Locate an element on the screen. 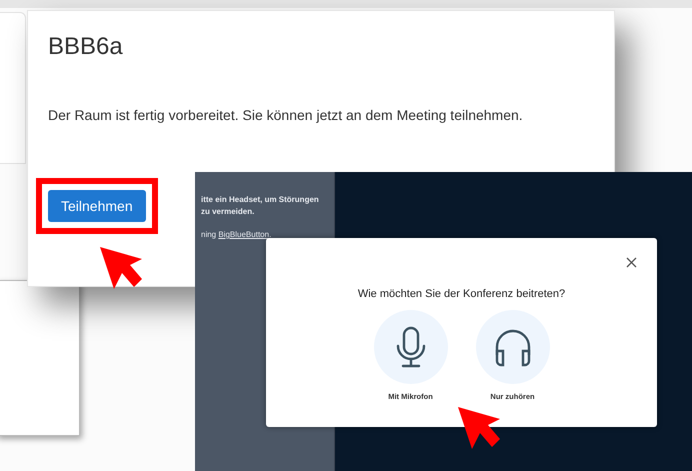 The width and height of the screenshot is (692, 471). panel-text: zu vermeiden. is located at coordinates (228, 212).